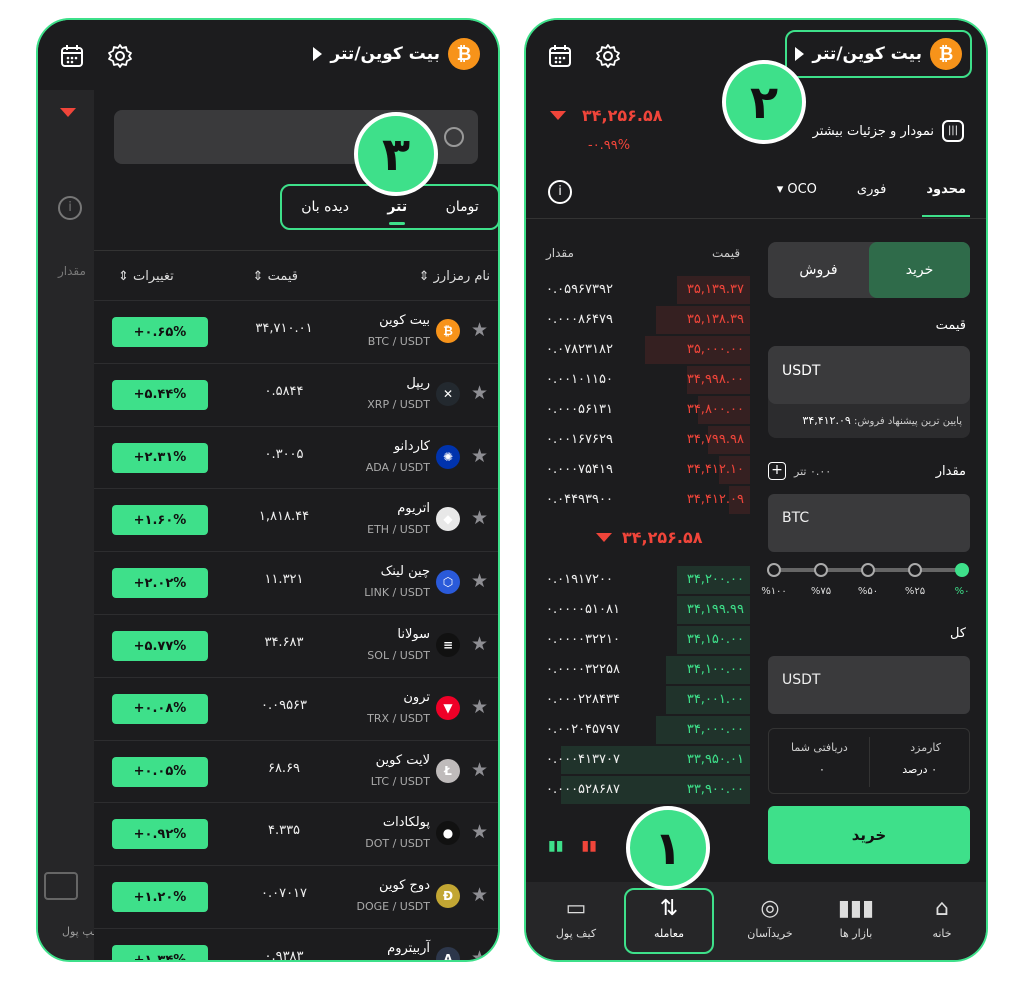 Image resolution: width=1024 pixels, height=985 pixels. Describe the element at coordinates (583, 729) in the screenshot. I see `bid-qty: ۰.۰۰۲۰۴۵۷۹۷` at that location.